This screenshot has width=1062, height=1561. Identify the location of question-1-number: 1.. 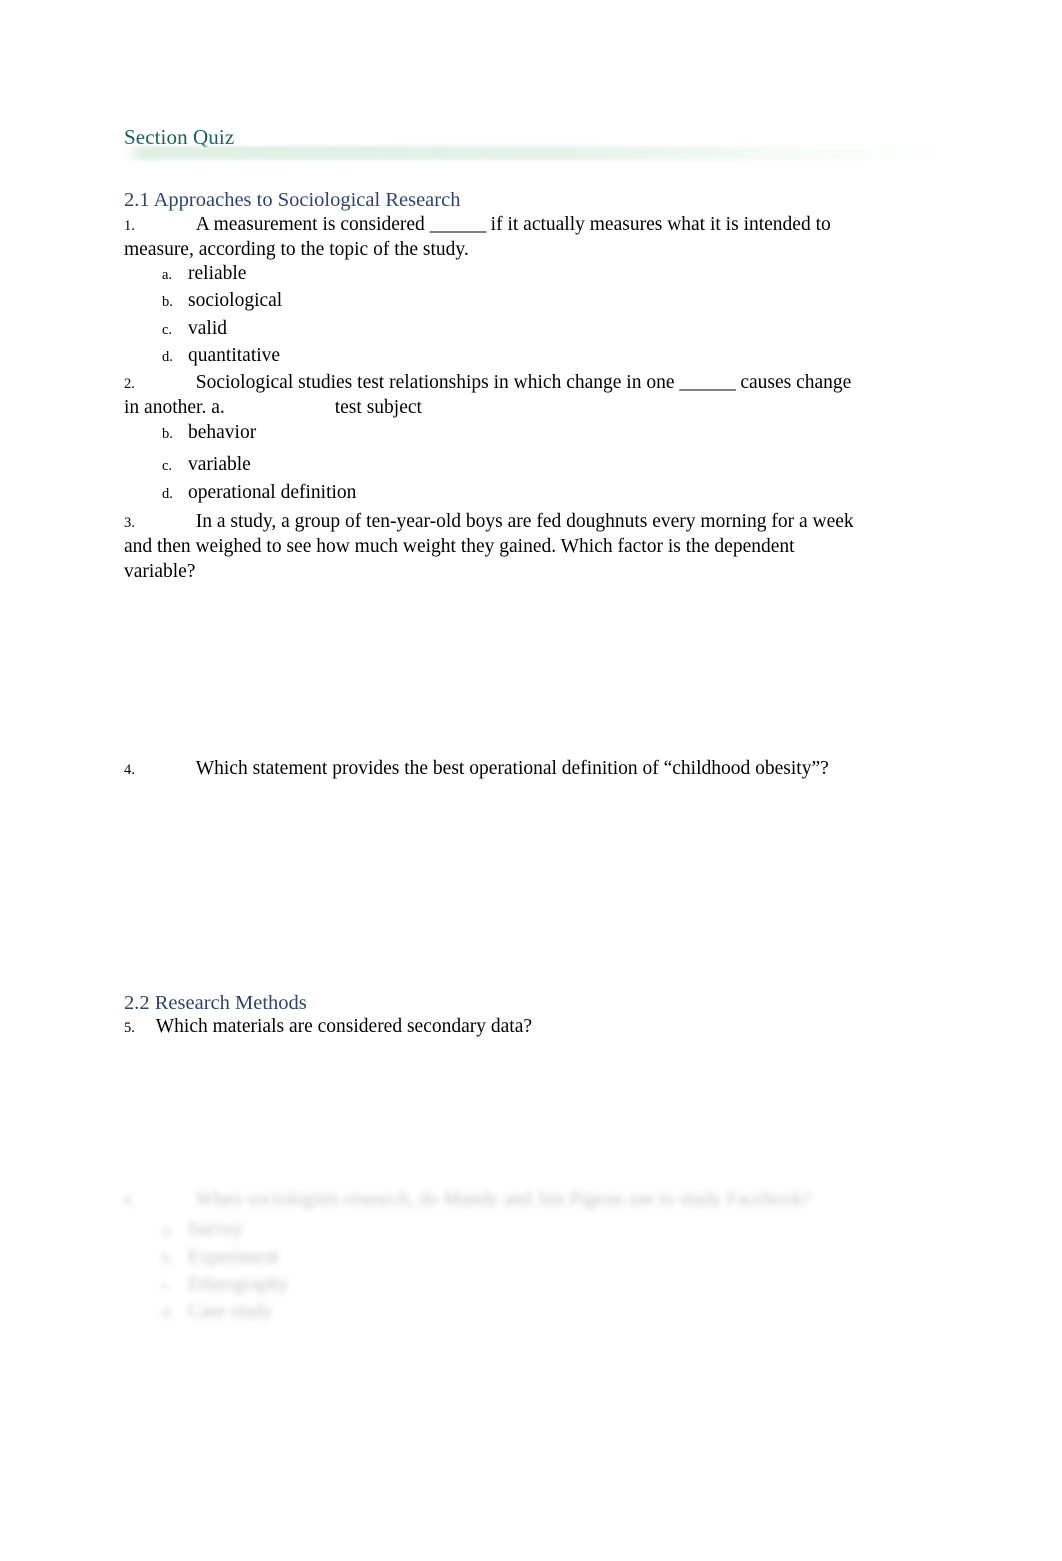
(129, 226).